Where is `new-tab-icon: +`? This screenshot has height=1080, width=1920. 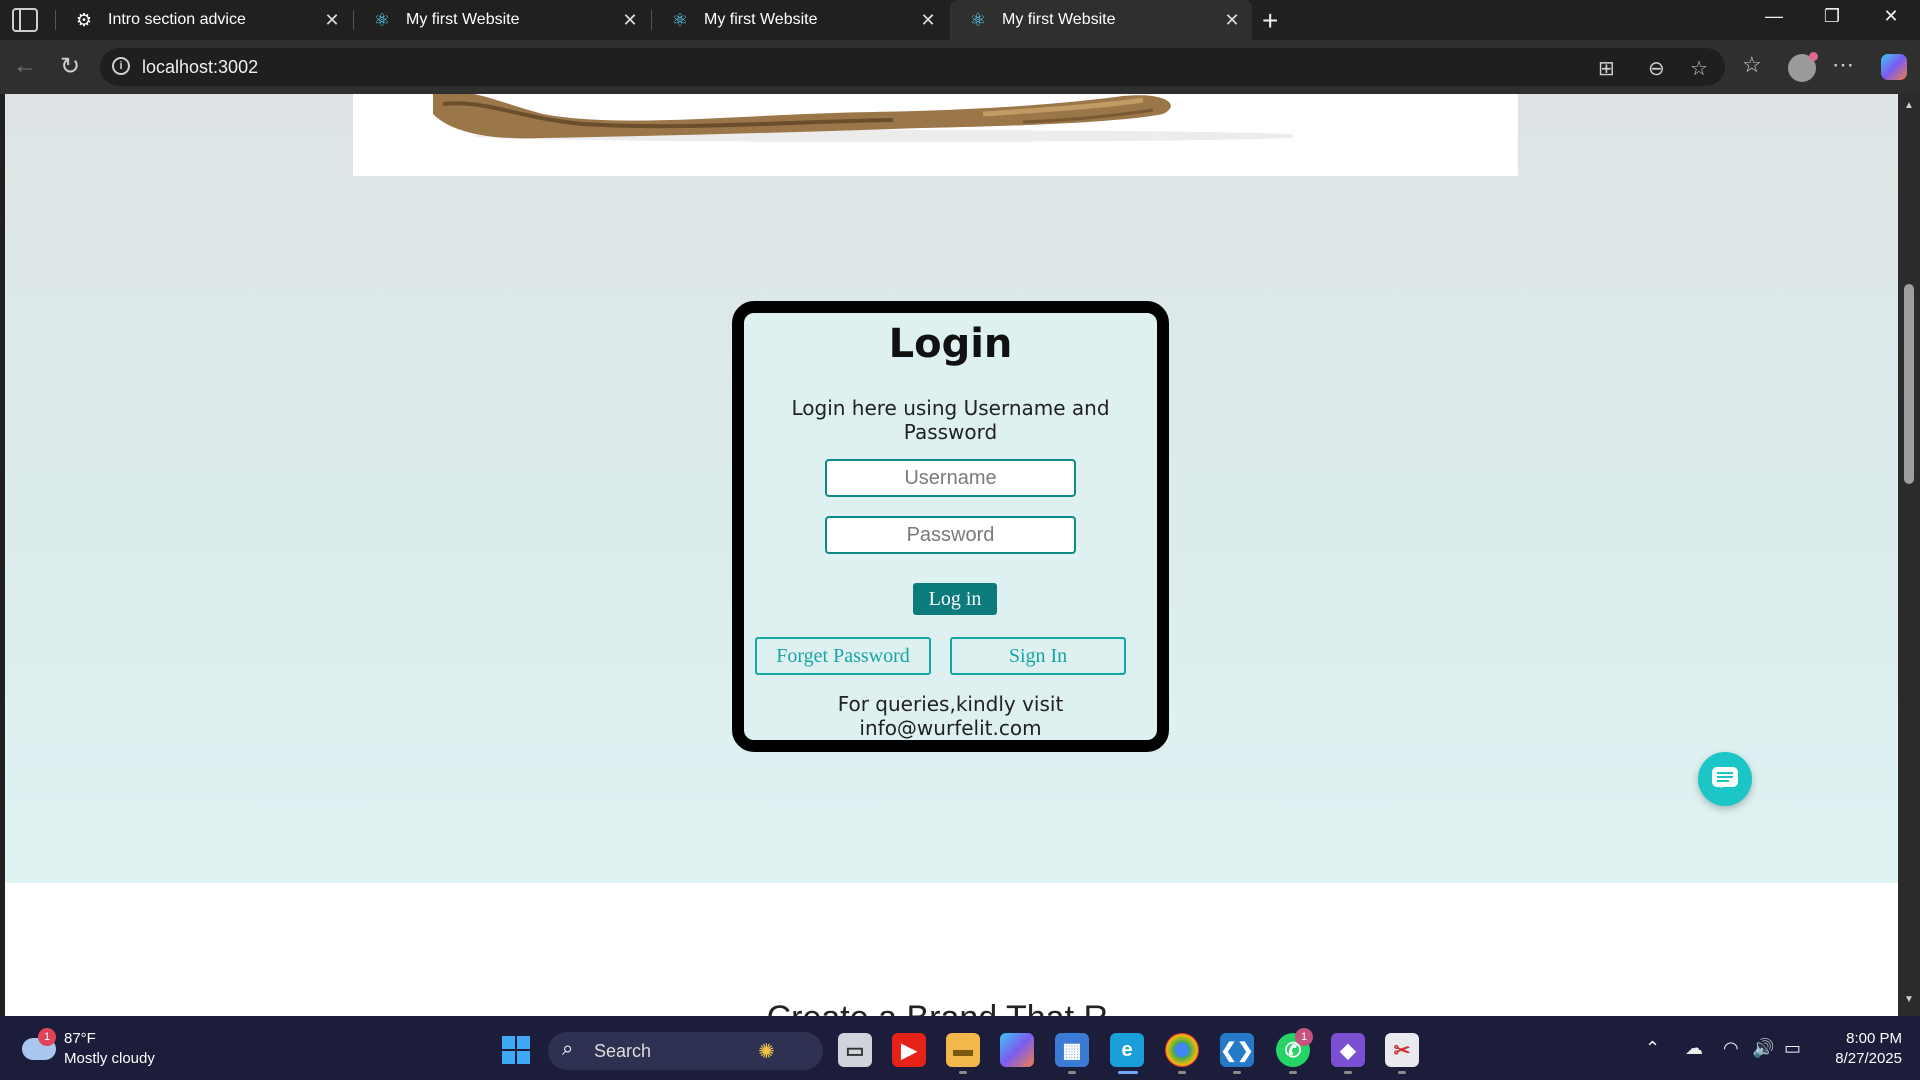 new-tab-icon: + is located at coordinates (1270, 21).